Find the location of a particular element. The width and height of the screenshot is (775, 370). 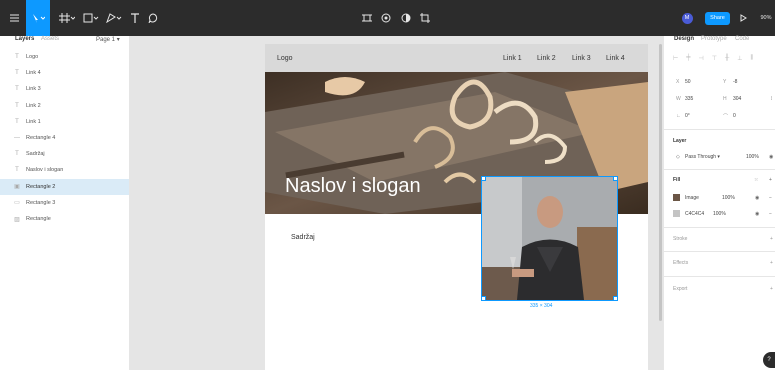

tab-assets: Assets is located at coordinates (50, 39).